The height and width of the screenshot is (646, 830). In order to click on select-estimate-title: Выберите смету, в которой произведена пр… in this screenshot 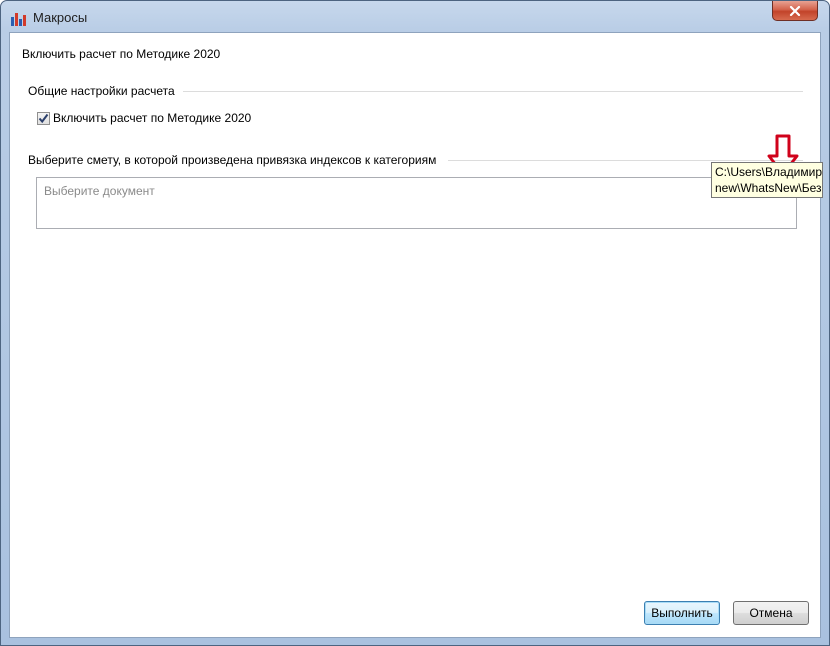, I will do `click(235, 160)`.